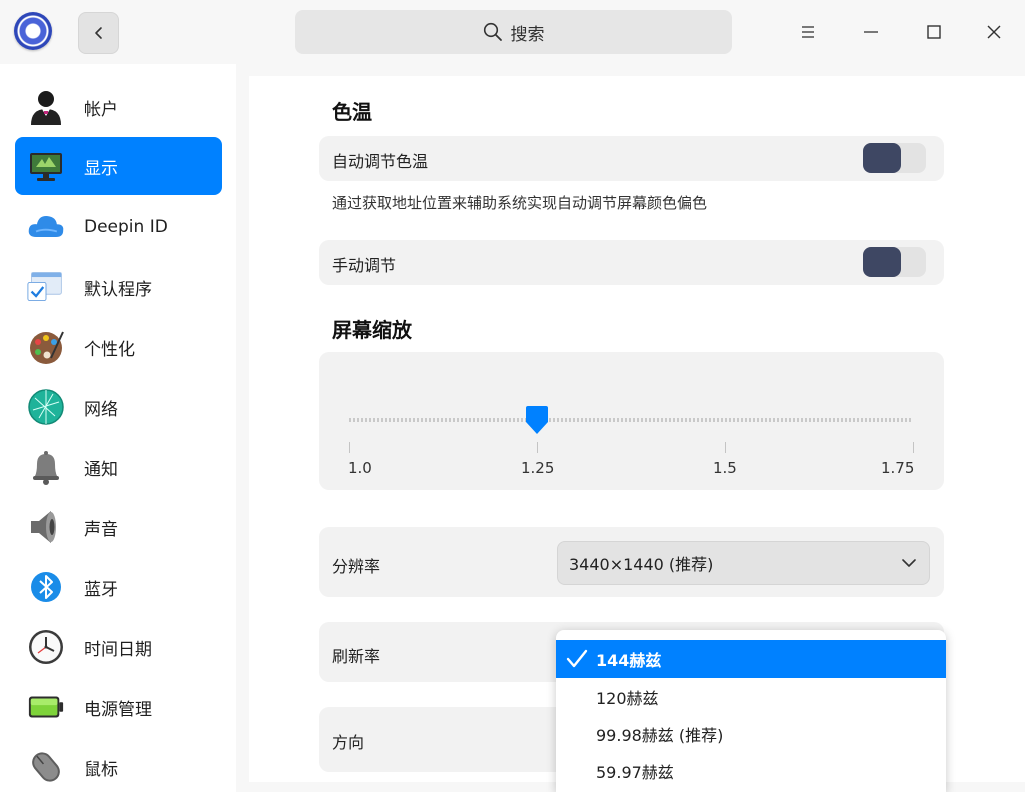 This screenshot has height=792, width=1025. I want to click on slider-handle, so click(537, 420).